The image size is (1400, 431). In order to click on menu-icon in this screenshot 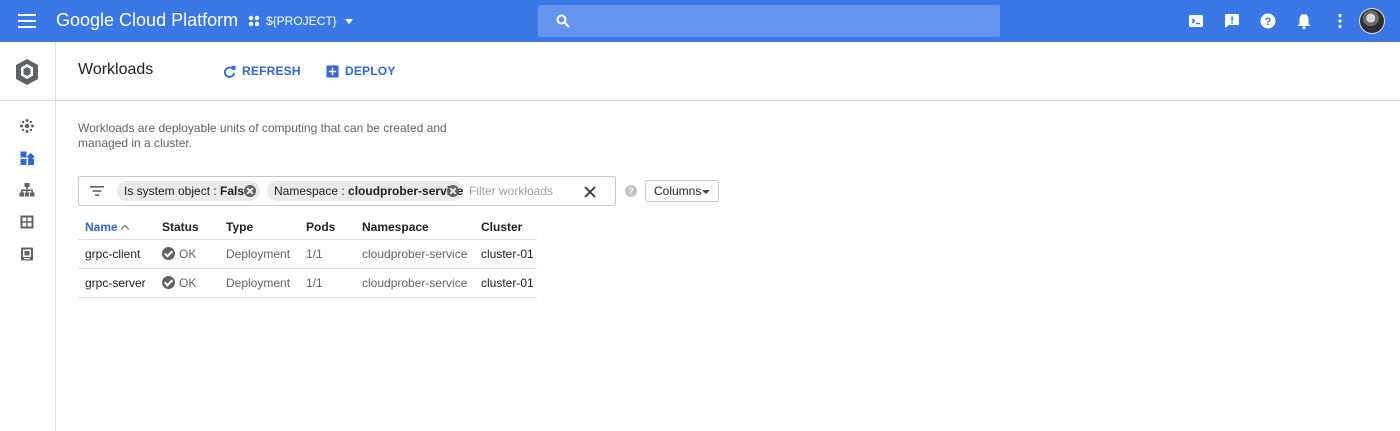, I will do `click(27, 21)`.